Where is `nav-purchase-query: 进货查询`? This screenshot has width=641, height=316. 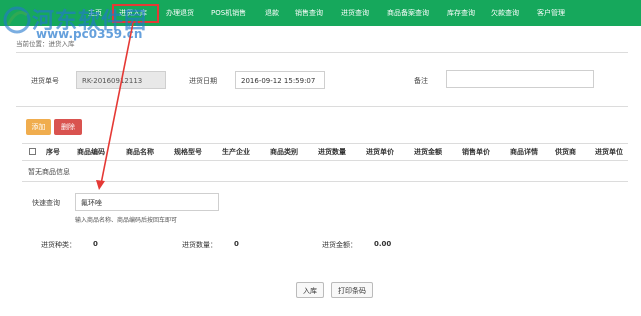 nav-purchase-query: 进货查询 is located at coordinates (355, 13).